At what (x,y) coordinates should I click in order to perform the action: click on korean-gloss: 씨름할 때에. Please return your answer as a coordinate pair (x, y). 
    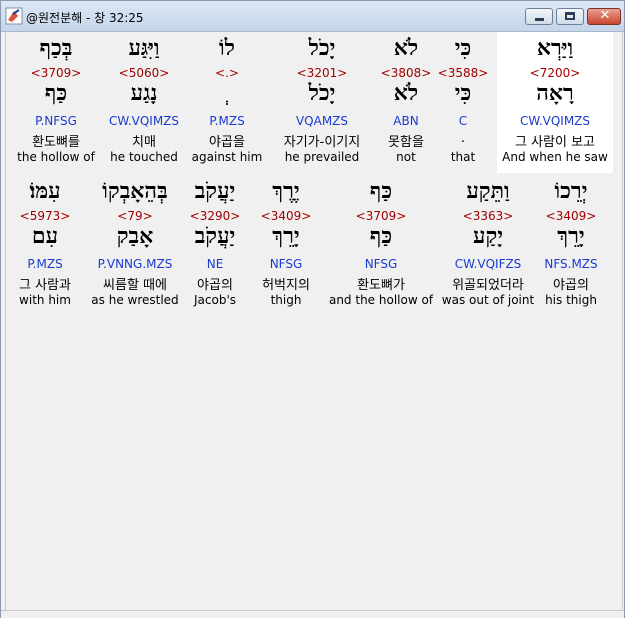
    Looking at the image, I should click on (135, 285).